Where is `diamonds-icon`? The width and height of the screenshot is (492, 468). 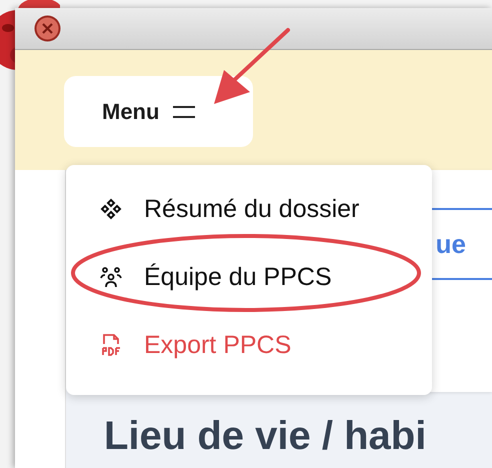
diamonds-icon is located at coordinates (111, 209).